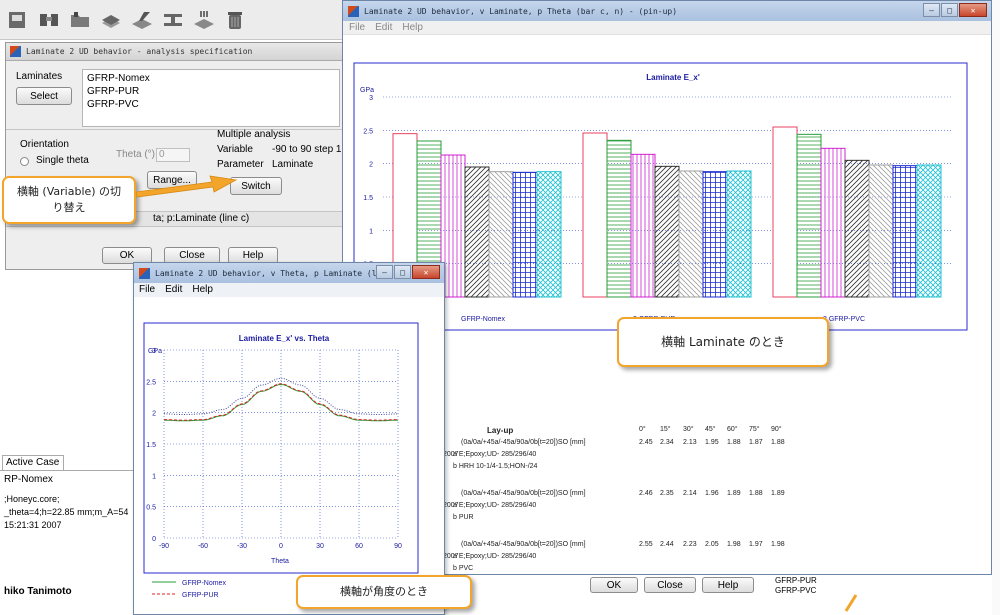 The width and height of the screenshot is (1000, 615). Describe the element at coordinates (371, 98) in the screenshot. I see `y-tick-label: 3` at that location.